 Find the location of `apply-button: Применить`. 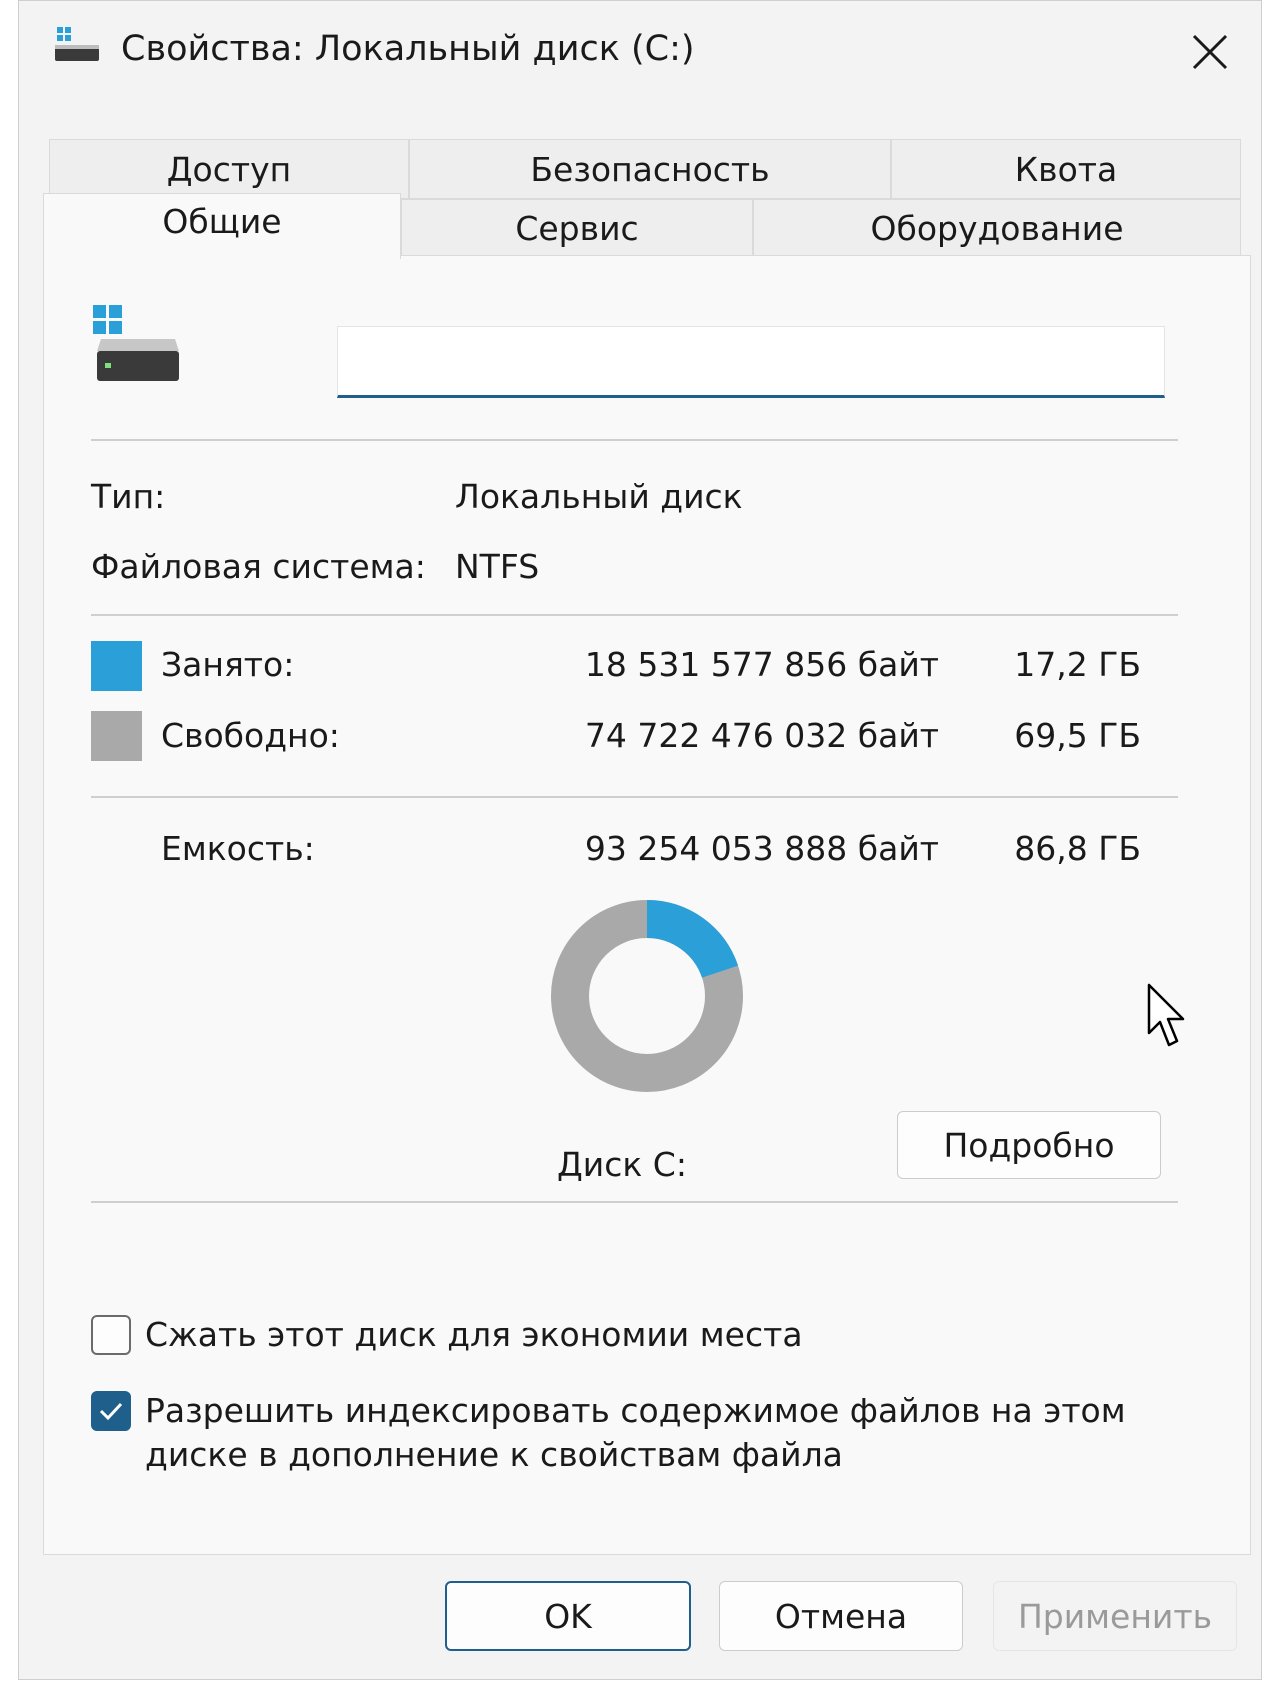

apply-button: Применить is located at coordinates (1115, 1616).